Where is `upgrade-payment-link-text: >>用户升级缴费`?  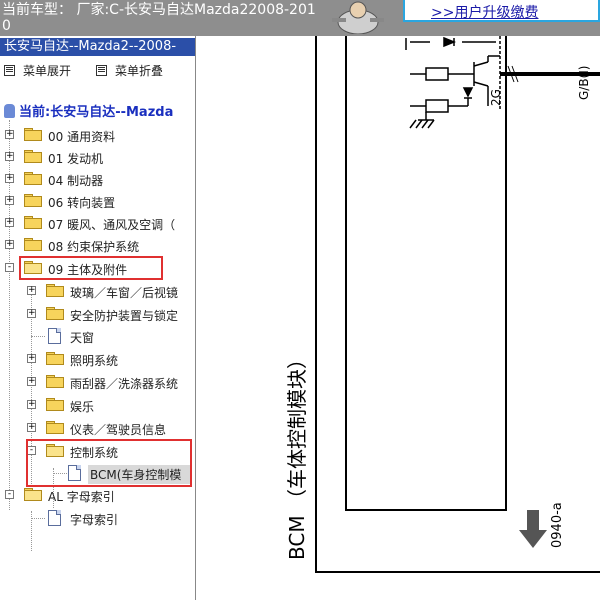
upgrade-payment-link-text: >>用户升级缴费 is located at coordinates (484, 12).